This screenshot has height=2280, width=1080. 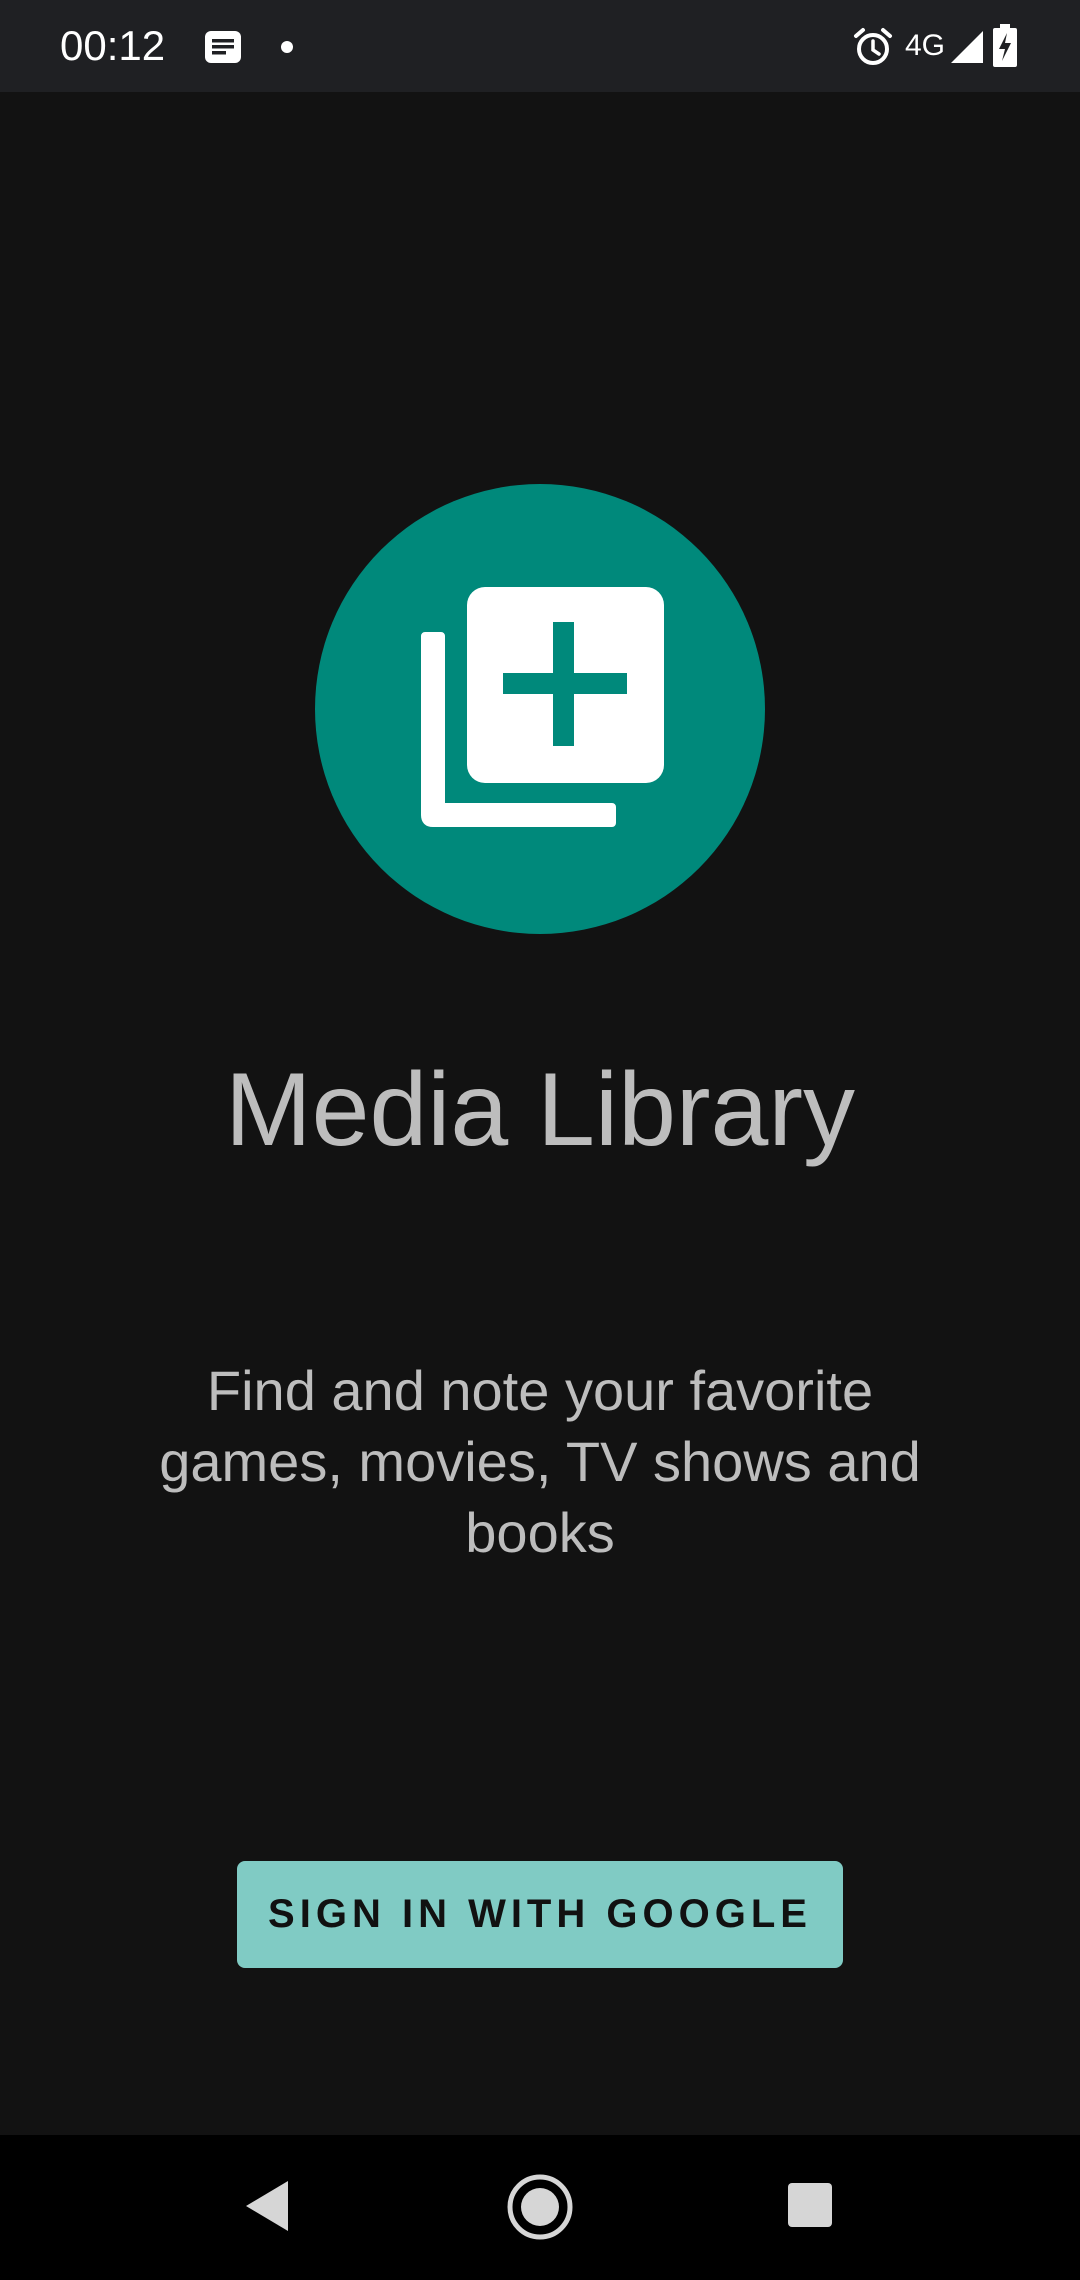 What do you see at coordinates (287, 47) in the screenshot?
I see `dot-icon` at bounding box center [287, 47].